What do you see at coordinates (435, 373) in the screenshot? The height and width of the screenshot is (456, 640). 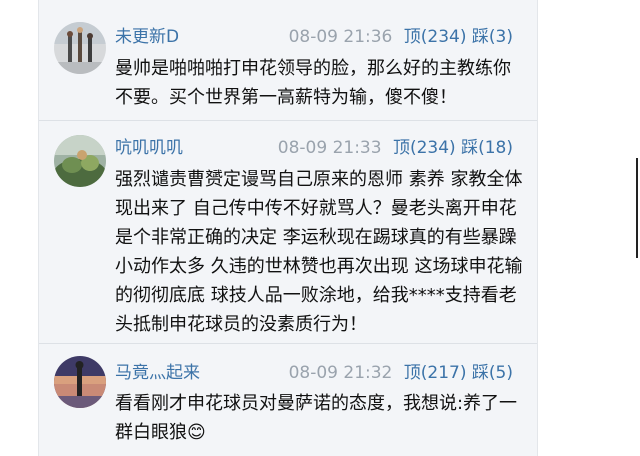 I see `upvote-button: 顶(217)` at bounding box center [435, 373].